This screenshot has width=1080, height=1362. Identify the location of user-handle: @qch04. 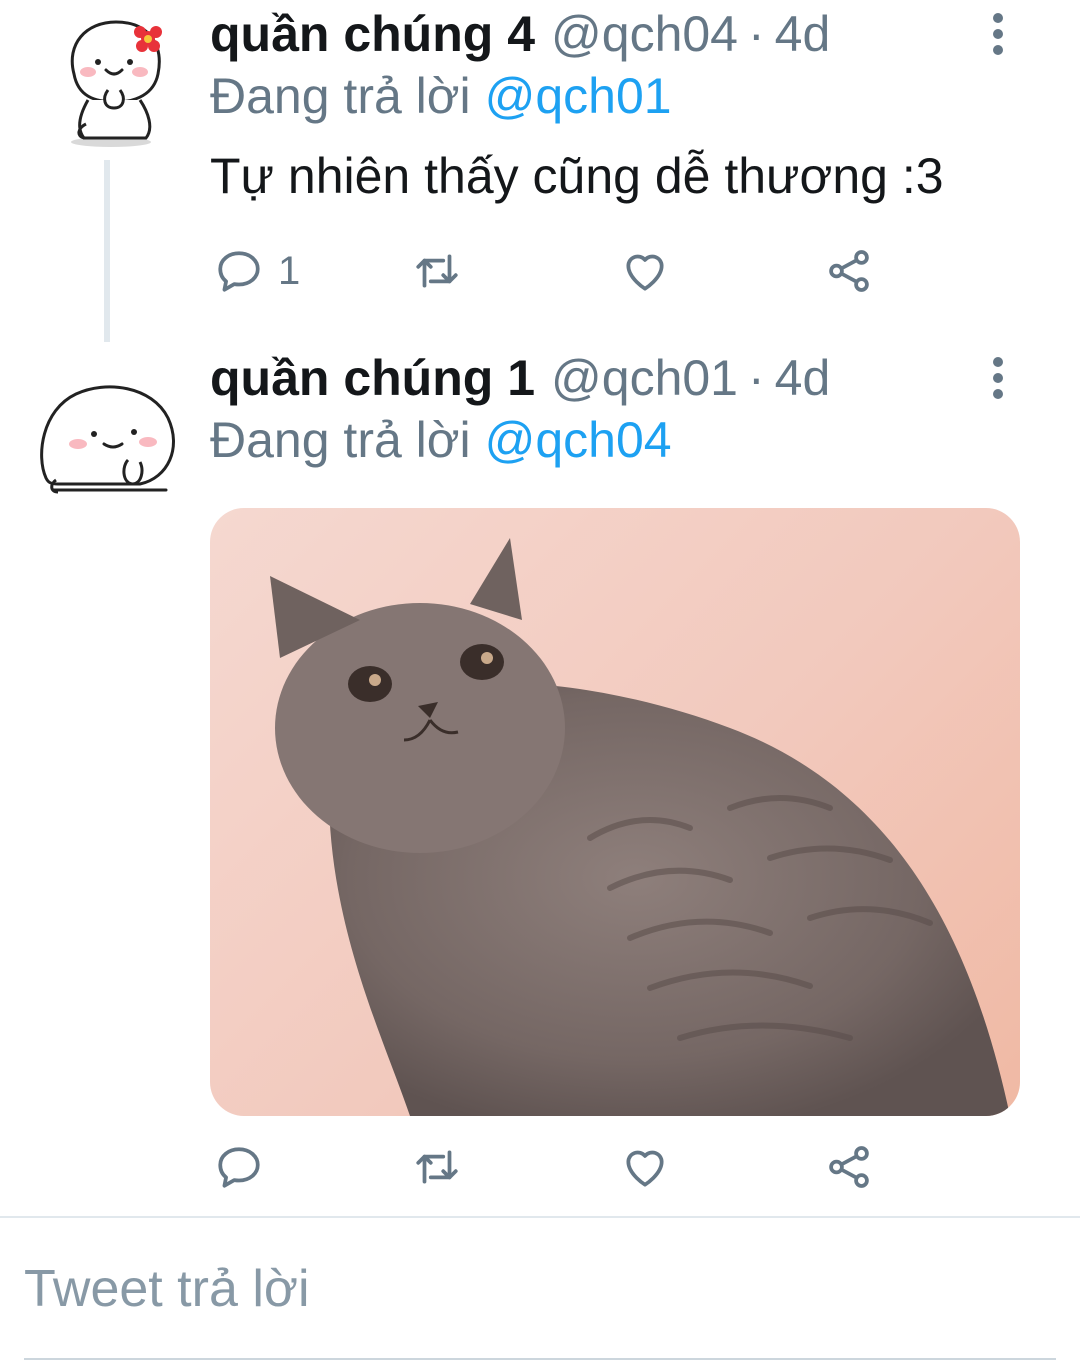
(644, 34).